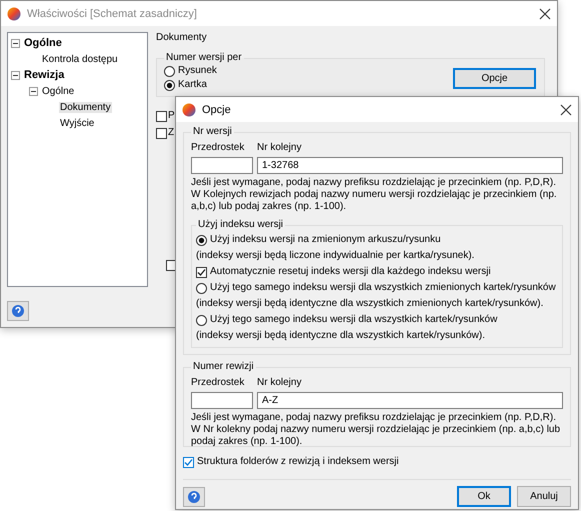 This screenshot has height=511, width=581. What do you see at coordinates (223, 367) in the screenshot?
I see `group-title: Numer rewizji` at bounding box center [223, 367].